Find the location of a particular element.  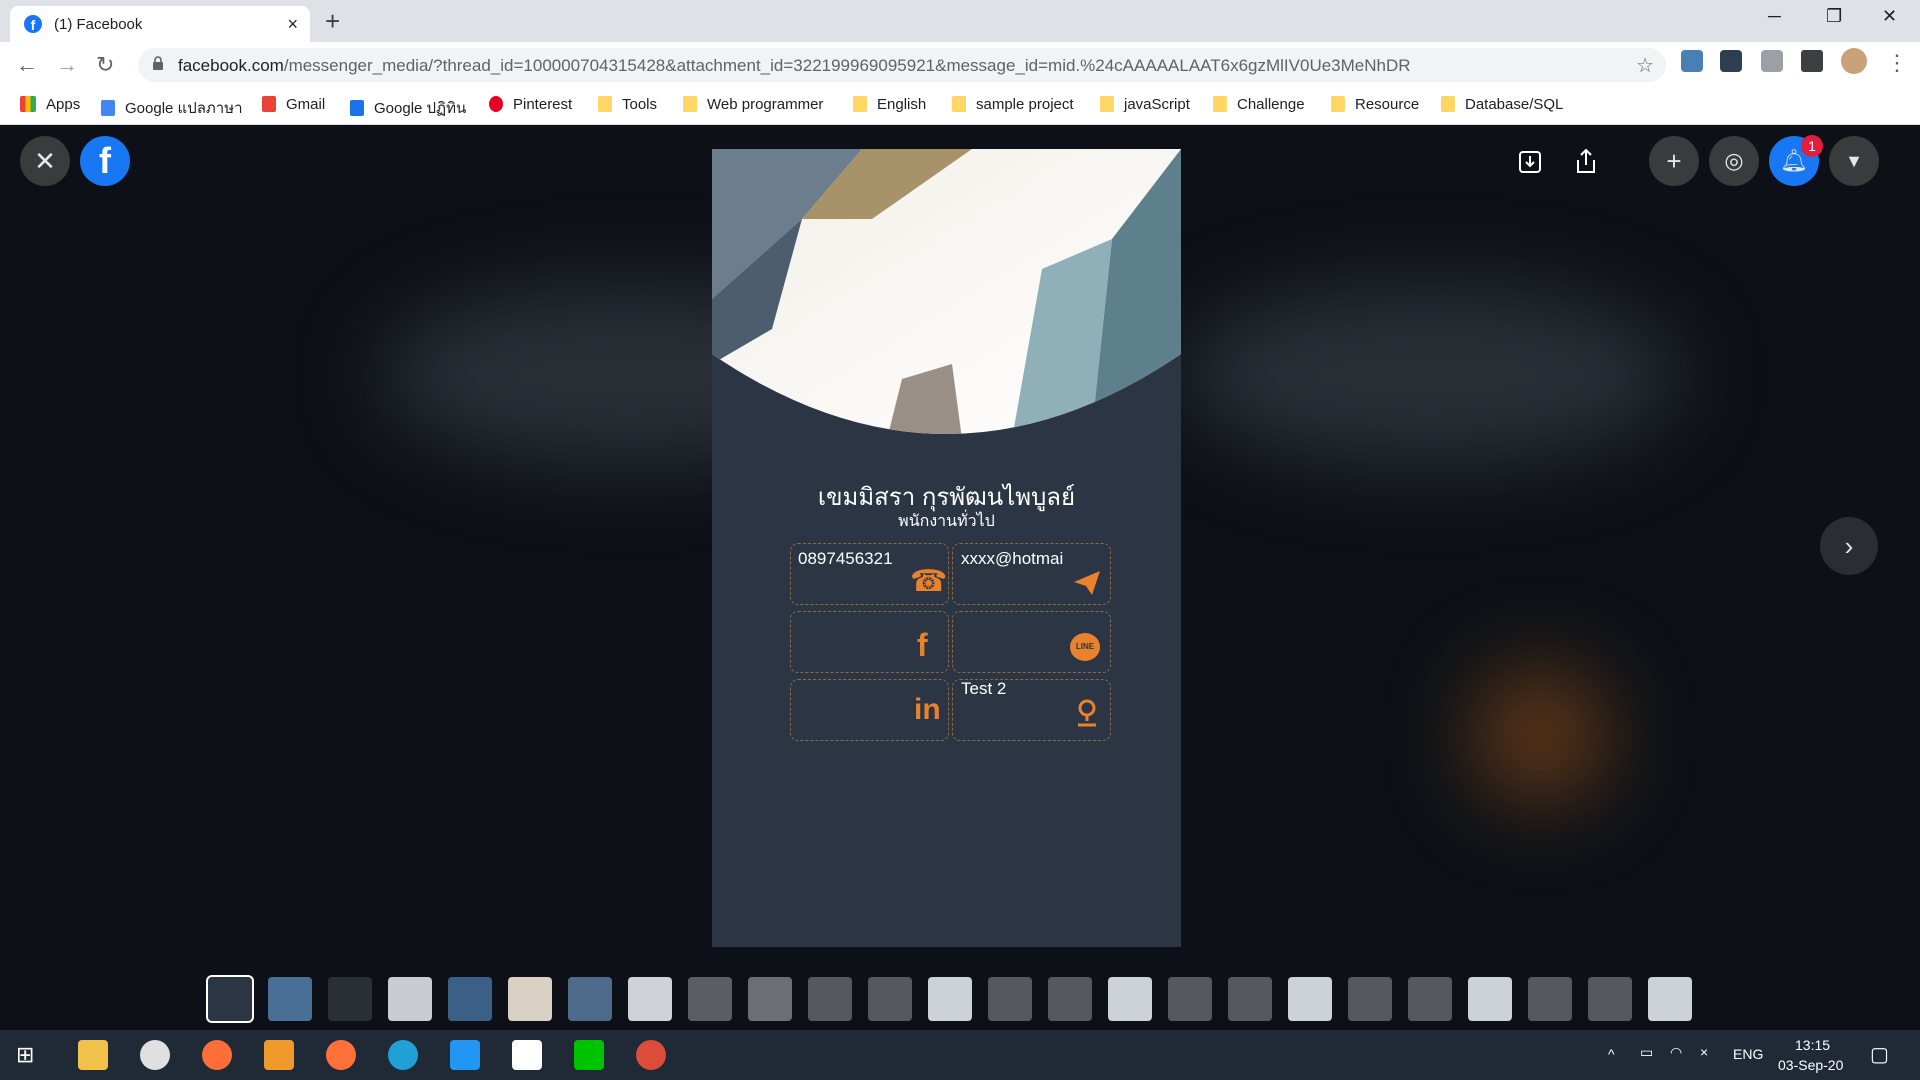

paper-plane-icon is located at coordinates (1087, 583).